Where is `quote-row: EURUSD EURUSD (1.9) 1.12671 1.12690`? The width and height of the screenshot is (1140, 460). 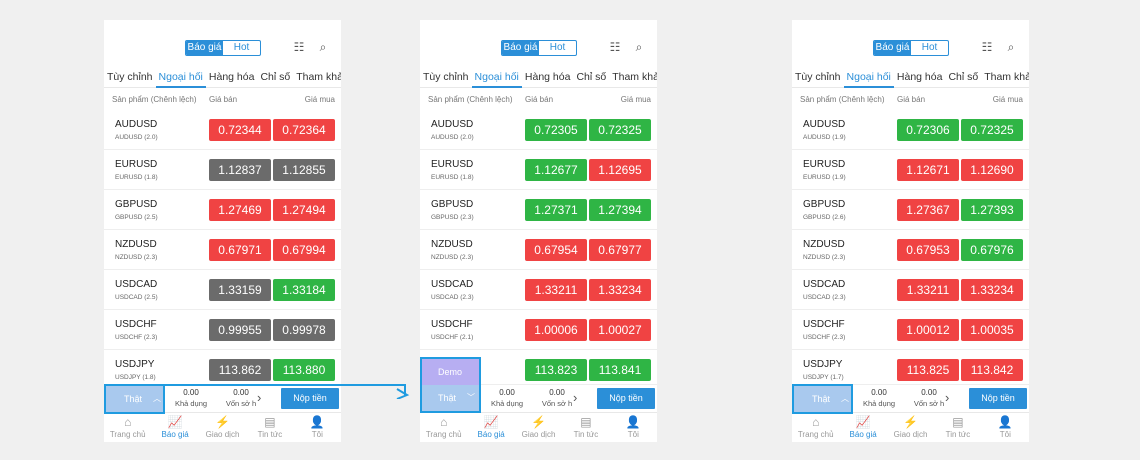
quote-row: EURUSD EURUSD (1.9) 1.12671 1.12690 is located at coordinates (910, 170).